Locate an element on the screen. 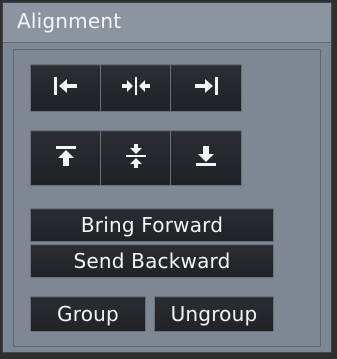 This screenshot has height=359, width=337. align-center-horizontal-icon is located at coordinates (136, 88).